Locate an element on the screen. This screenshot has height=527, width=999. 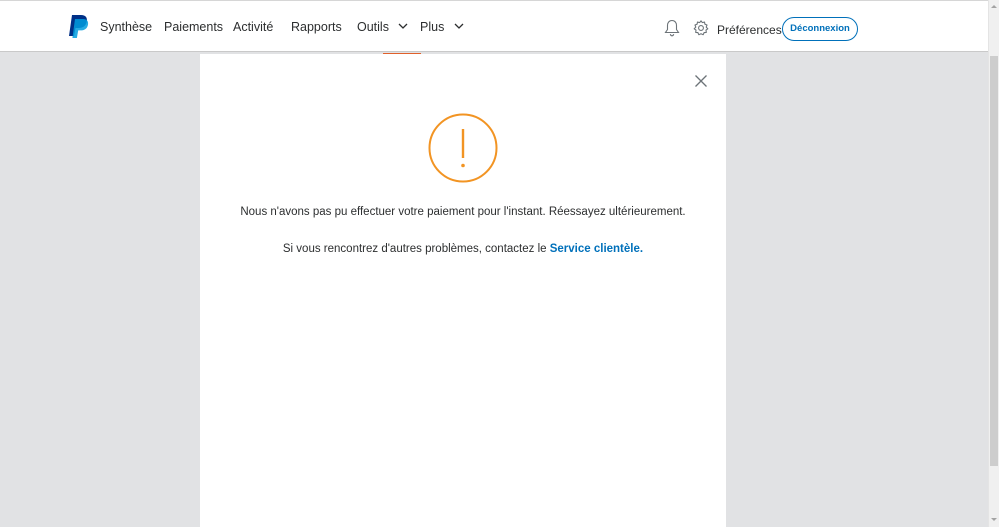
nav-outils: Outils is located at coordinates (382, 27).